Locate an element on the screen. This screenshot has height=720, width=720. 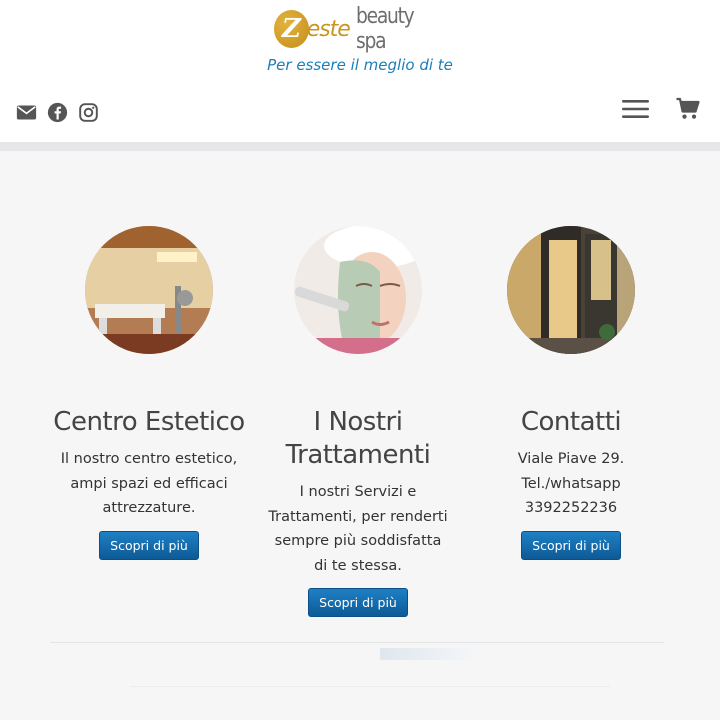
scopri-button-trattamenti: Scopri di più is located at coordinates (358, 602).